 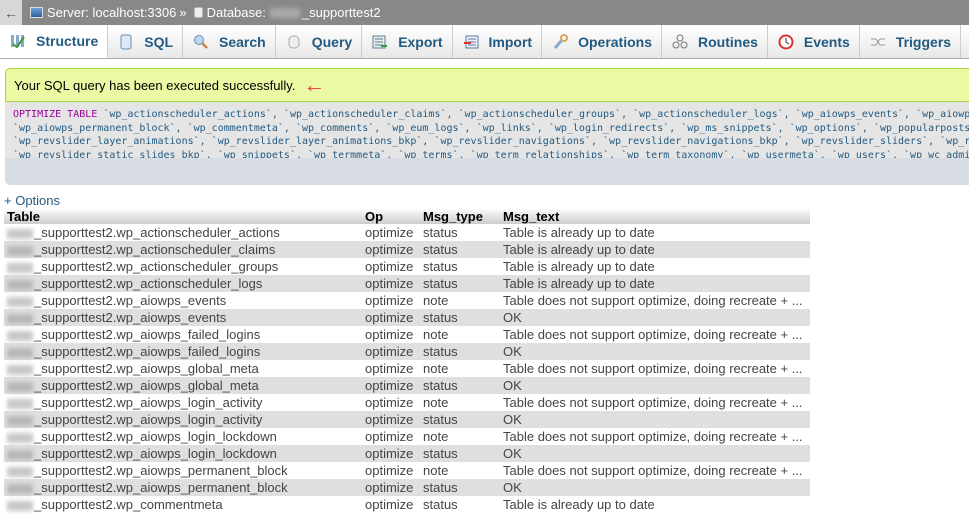 I want to click on cell-table-name-text: _supporttest2.wp_actionscheduler_groups, so click(x=156, y=266).